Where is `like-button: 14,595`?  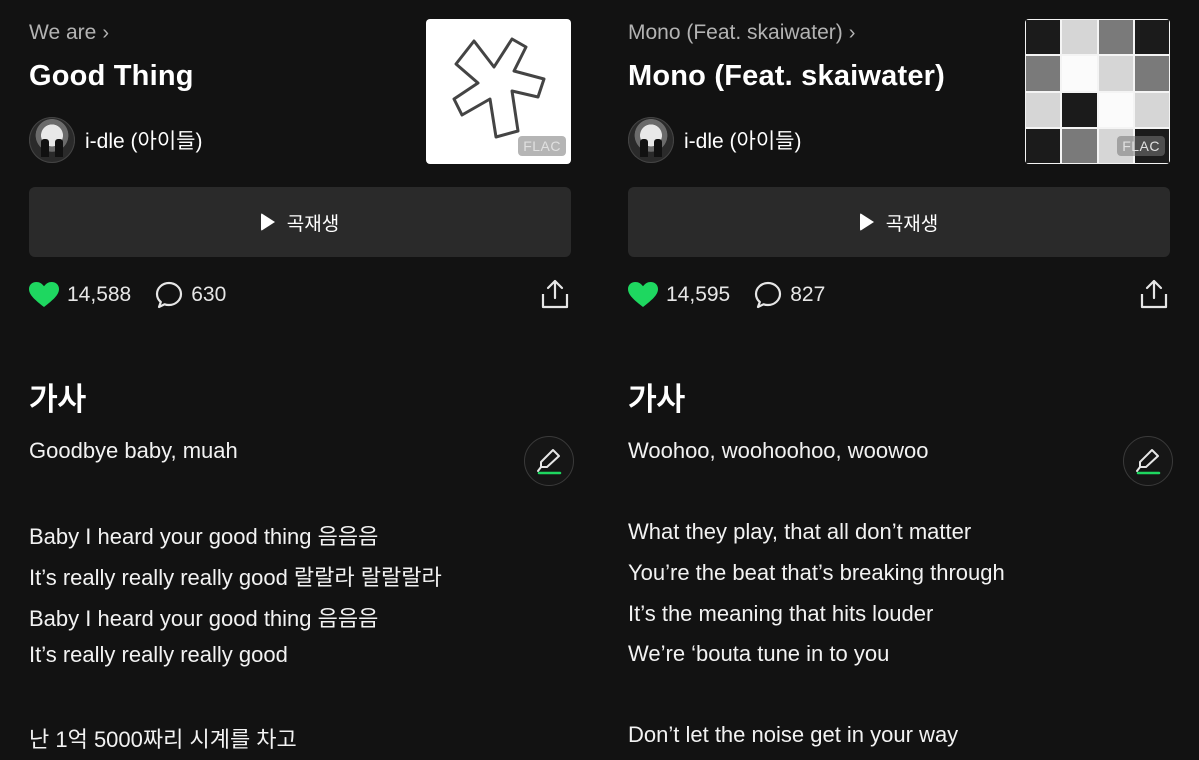 like-button: 14,595 is located at coordinates (679, 295).